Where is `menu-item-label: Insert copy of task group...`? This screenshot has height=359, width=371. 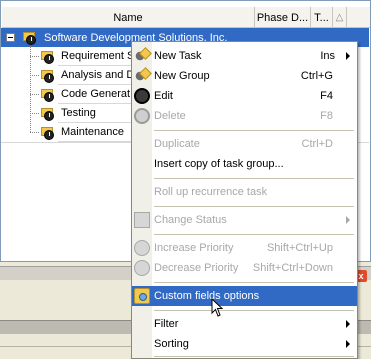
menu-item-label: Insert copy of task group... is located at coordinates (219, 164).